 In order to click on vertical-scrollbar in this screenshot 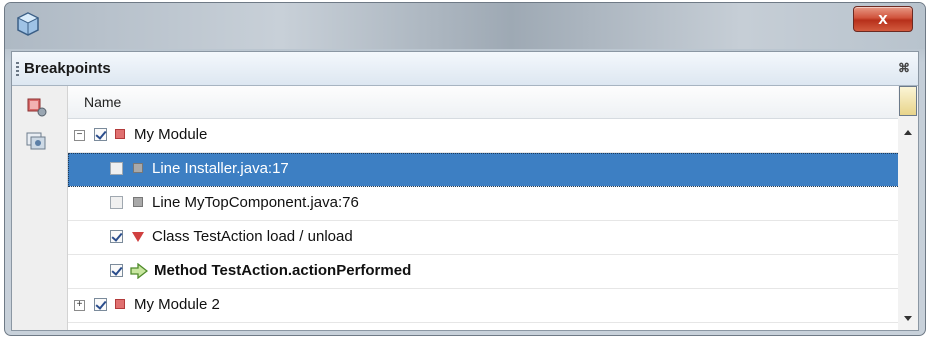, I will do `click(908, 208)`.